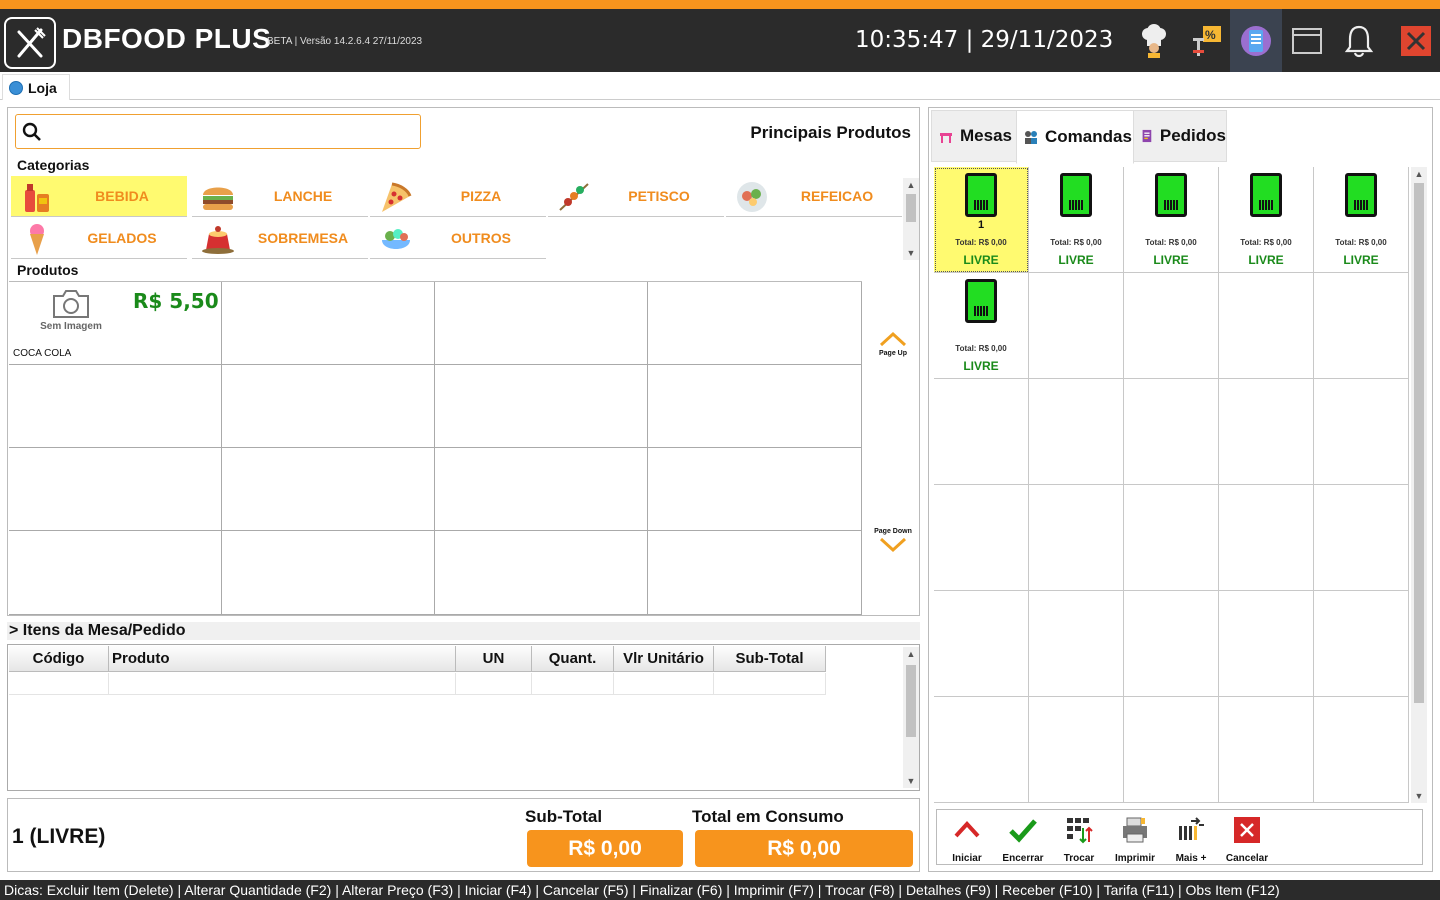 The image size is (1440, 900). What do you see at coordinates (115, 323) in the screenshot?
I see `product-card: Sem Imagem R$ 5,50 COCA COLA` at bounding box center [115, 323].